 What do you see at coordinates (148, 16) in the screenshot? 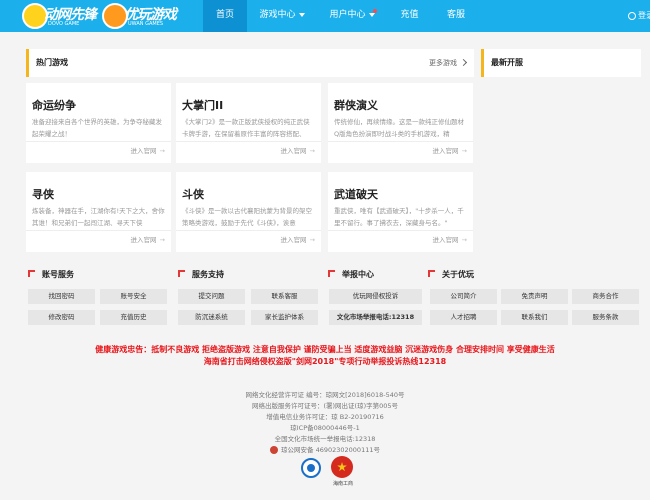
I see `uwan-games-logo: 优玩游戏 UWAN GAMES` at bounding box center [148, 16].